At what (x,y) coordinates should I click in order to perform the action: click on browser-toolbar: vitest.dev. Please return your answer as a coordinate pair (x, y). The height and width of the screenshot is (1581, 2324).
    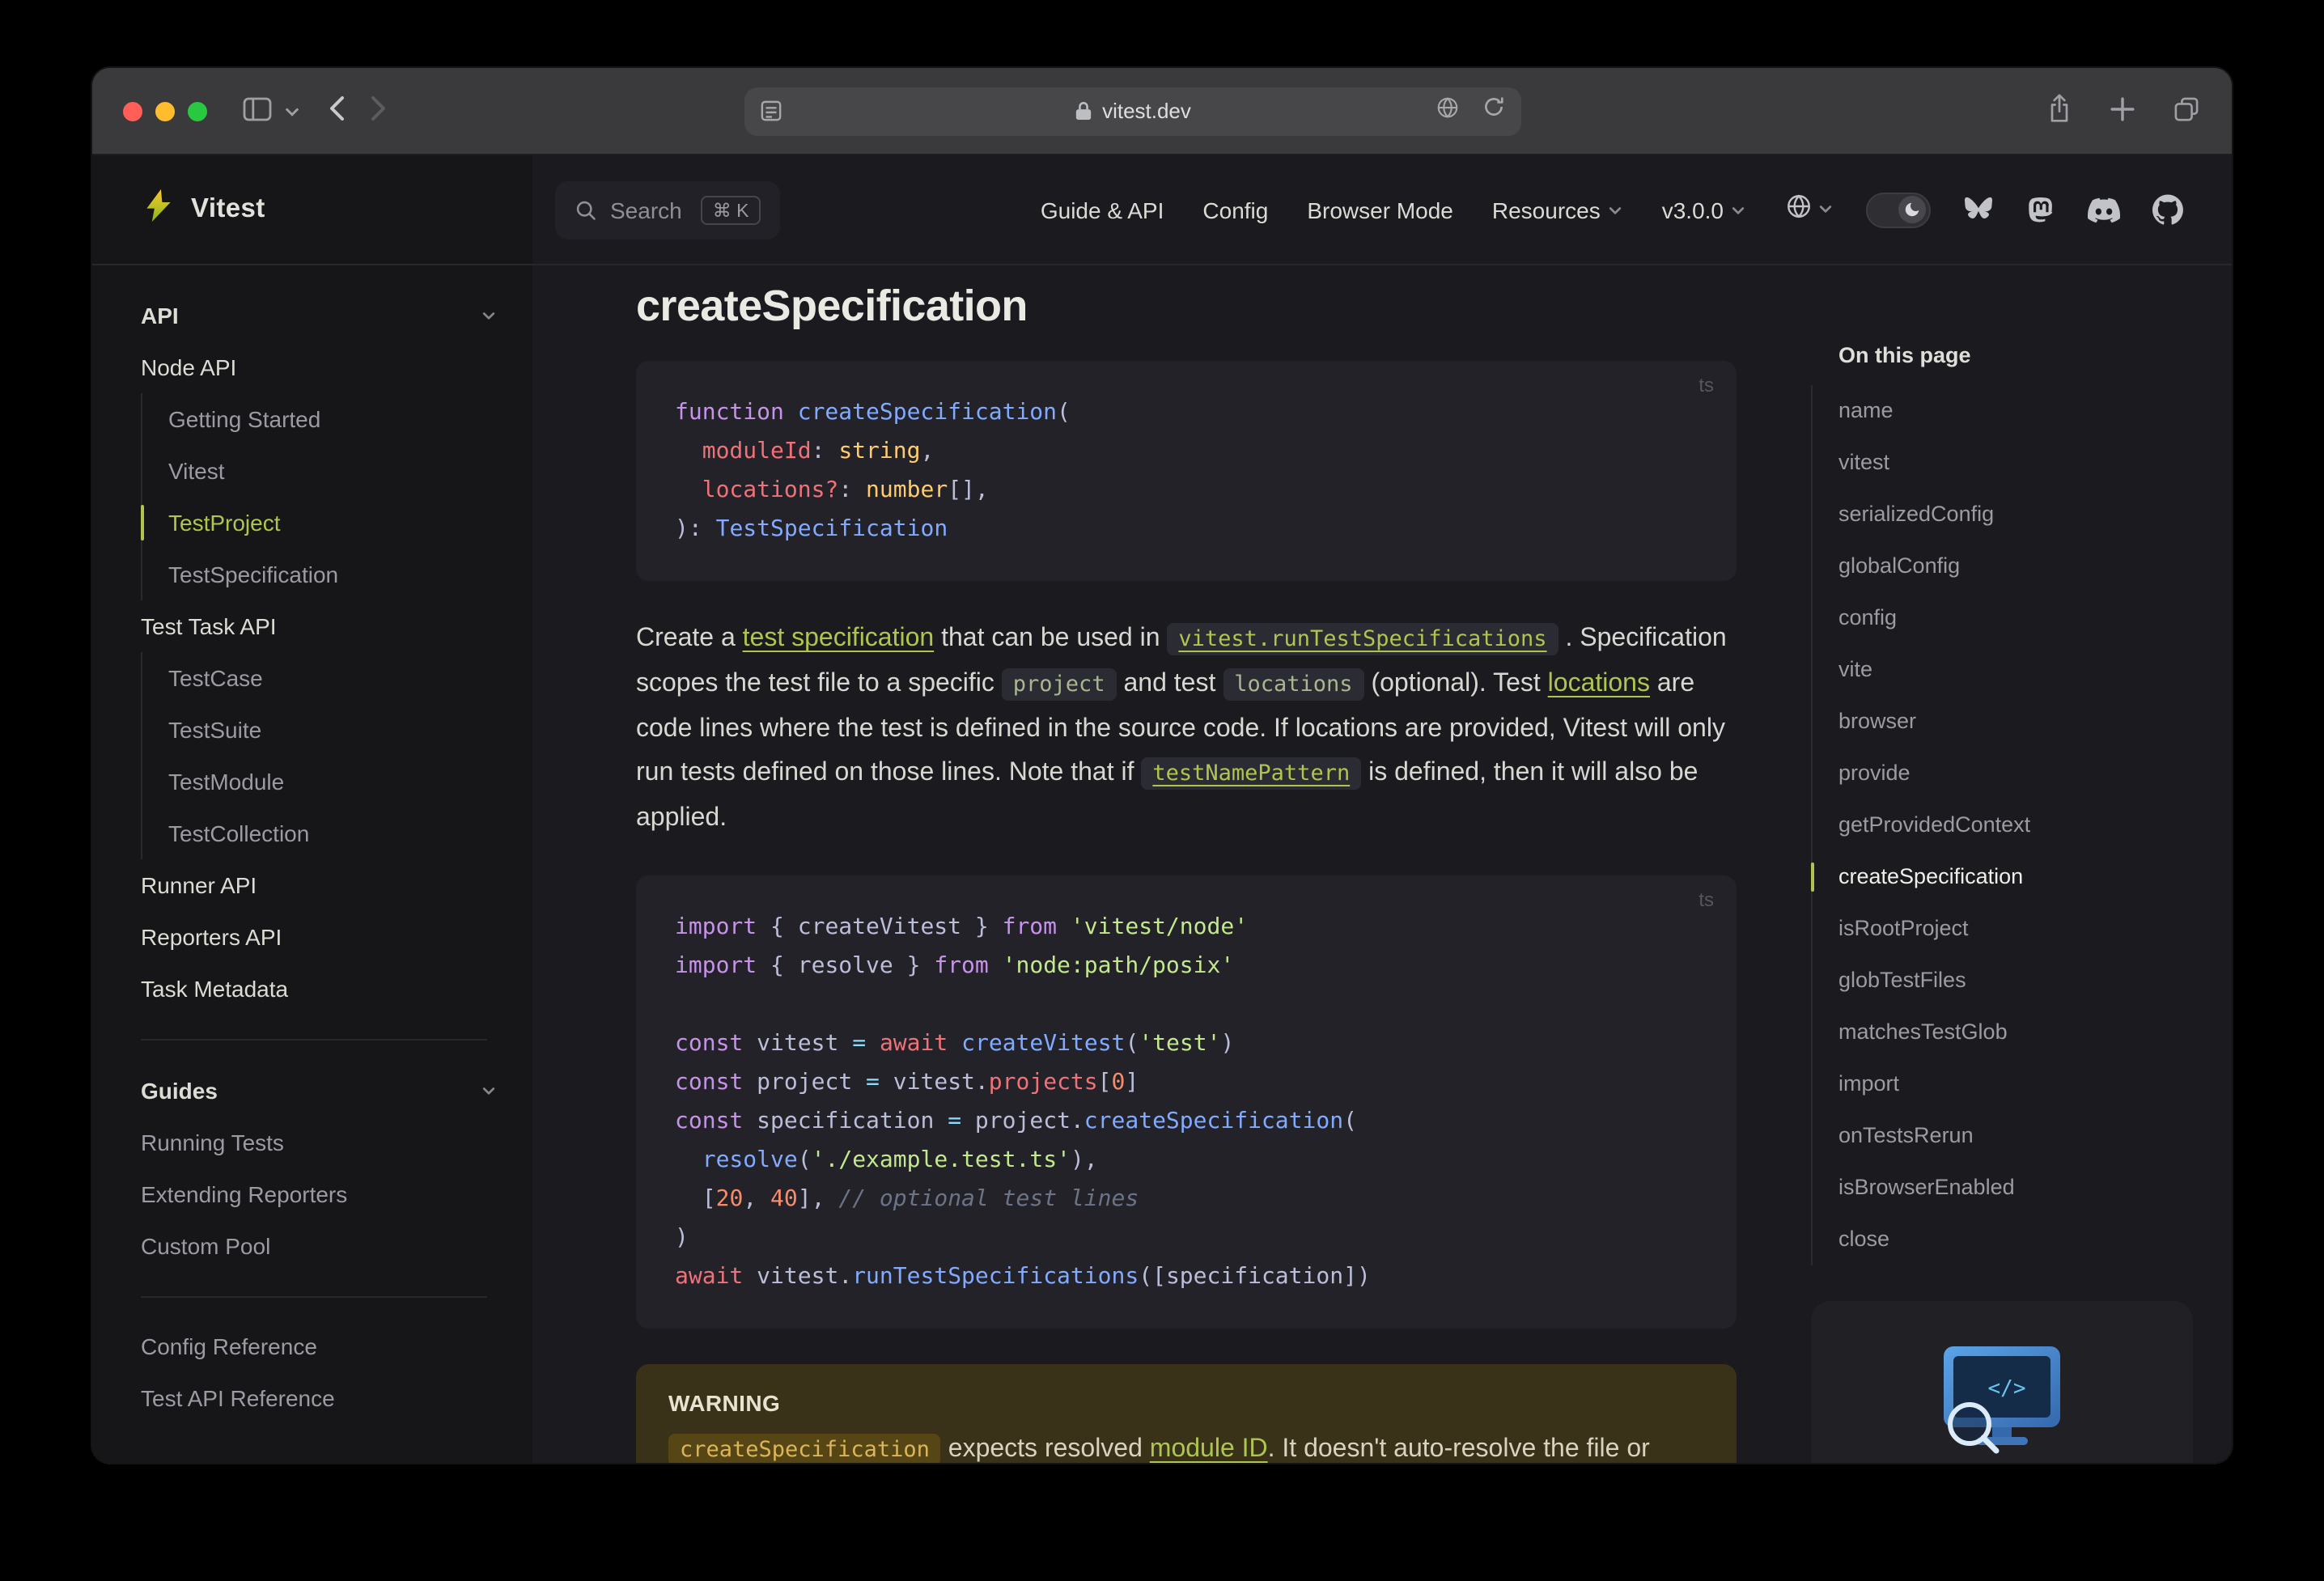
    Looking at the image, I should click on (1162, 111).